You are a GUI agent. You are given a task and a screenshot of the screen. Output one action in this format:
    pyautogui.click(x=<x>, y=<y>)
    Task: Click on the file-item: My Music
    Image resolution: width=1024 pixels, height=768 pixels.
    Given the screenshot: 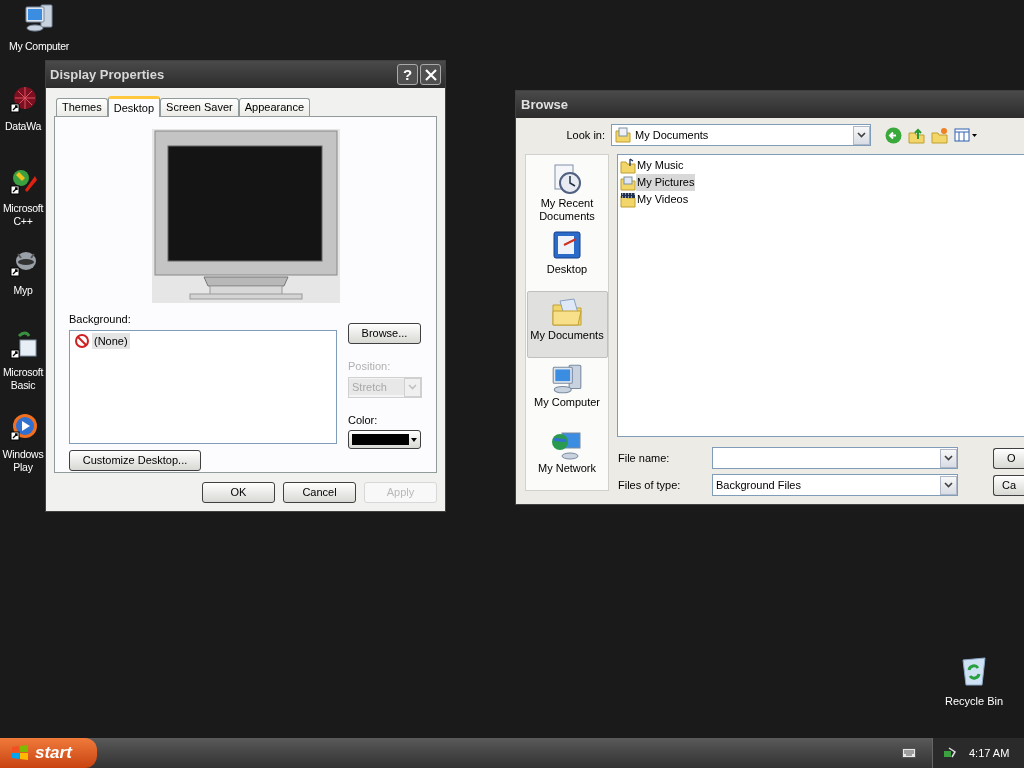 What is the action you would take?
    pyautogui.click(x=660, y=165)
    